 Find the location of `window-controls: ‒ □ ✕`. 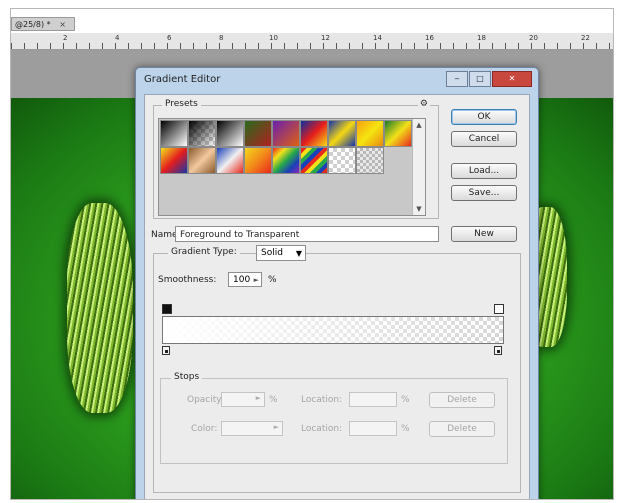

window-controls: ‒ □ ✕ is located at coordinates (489, 79).